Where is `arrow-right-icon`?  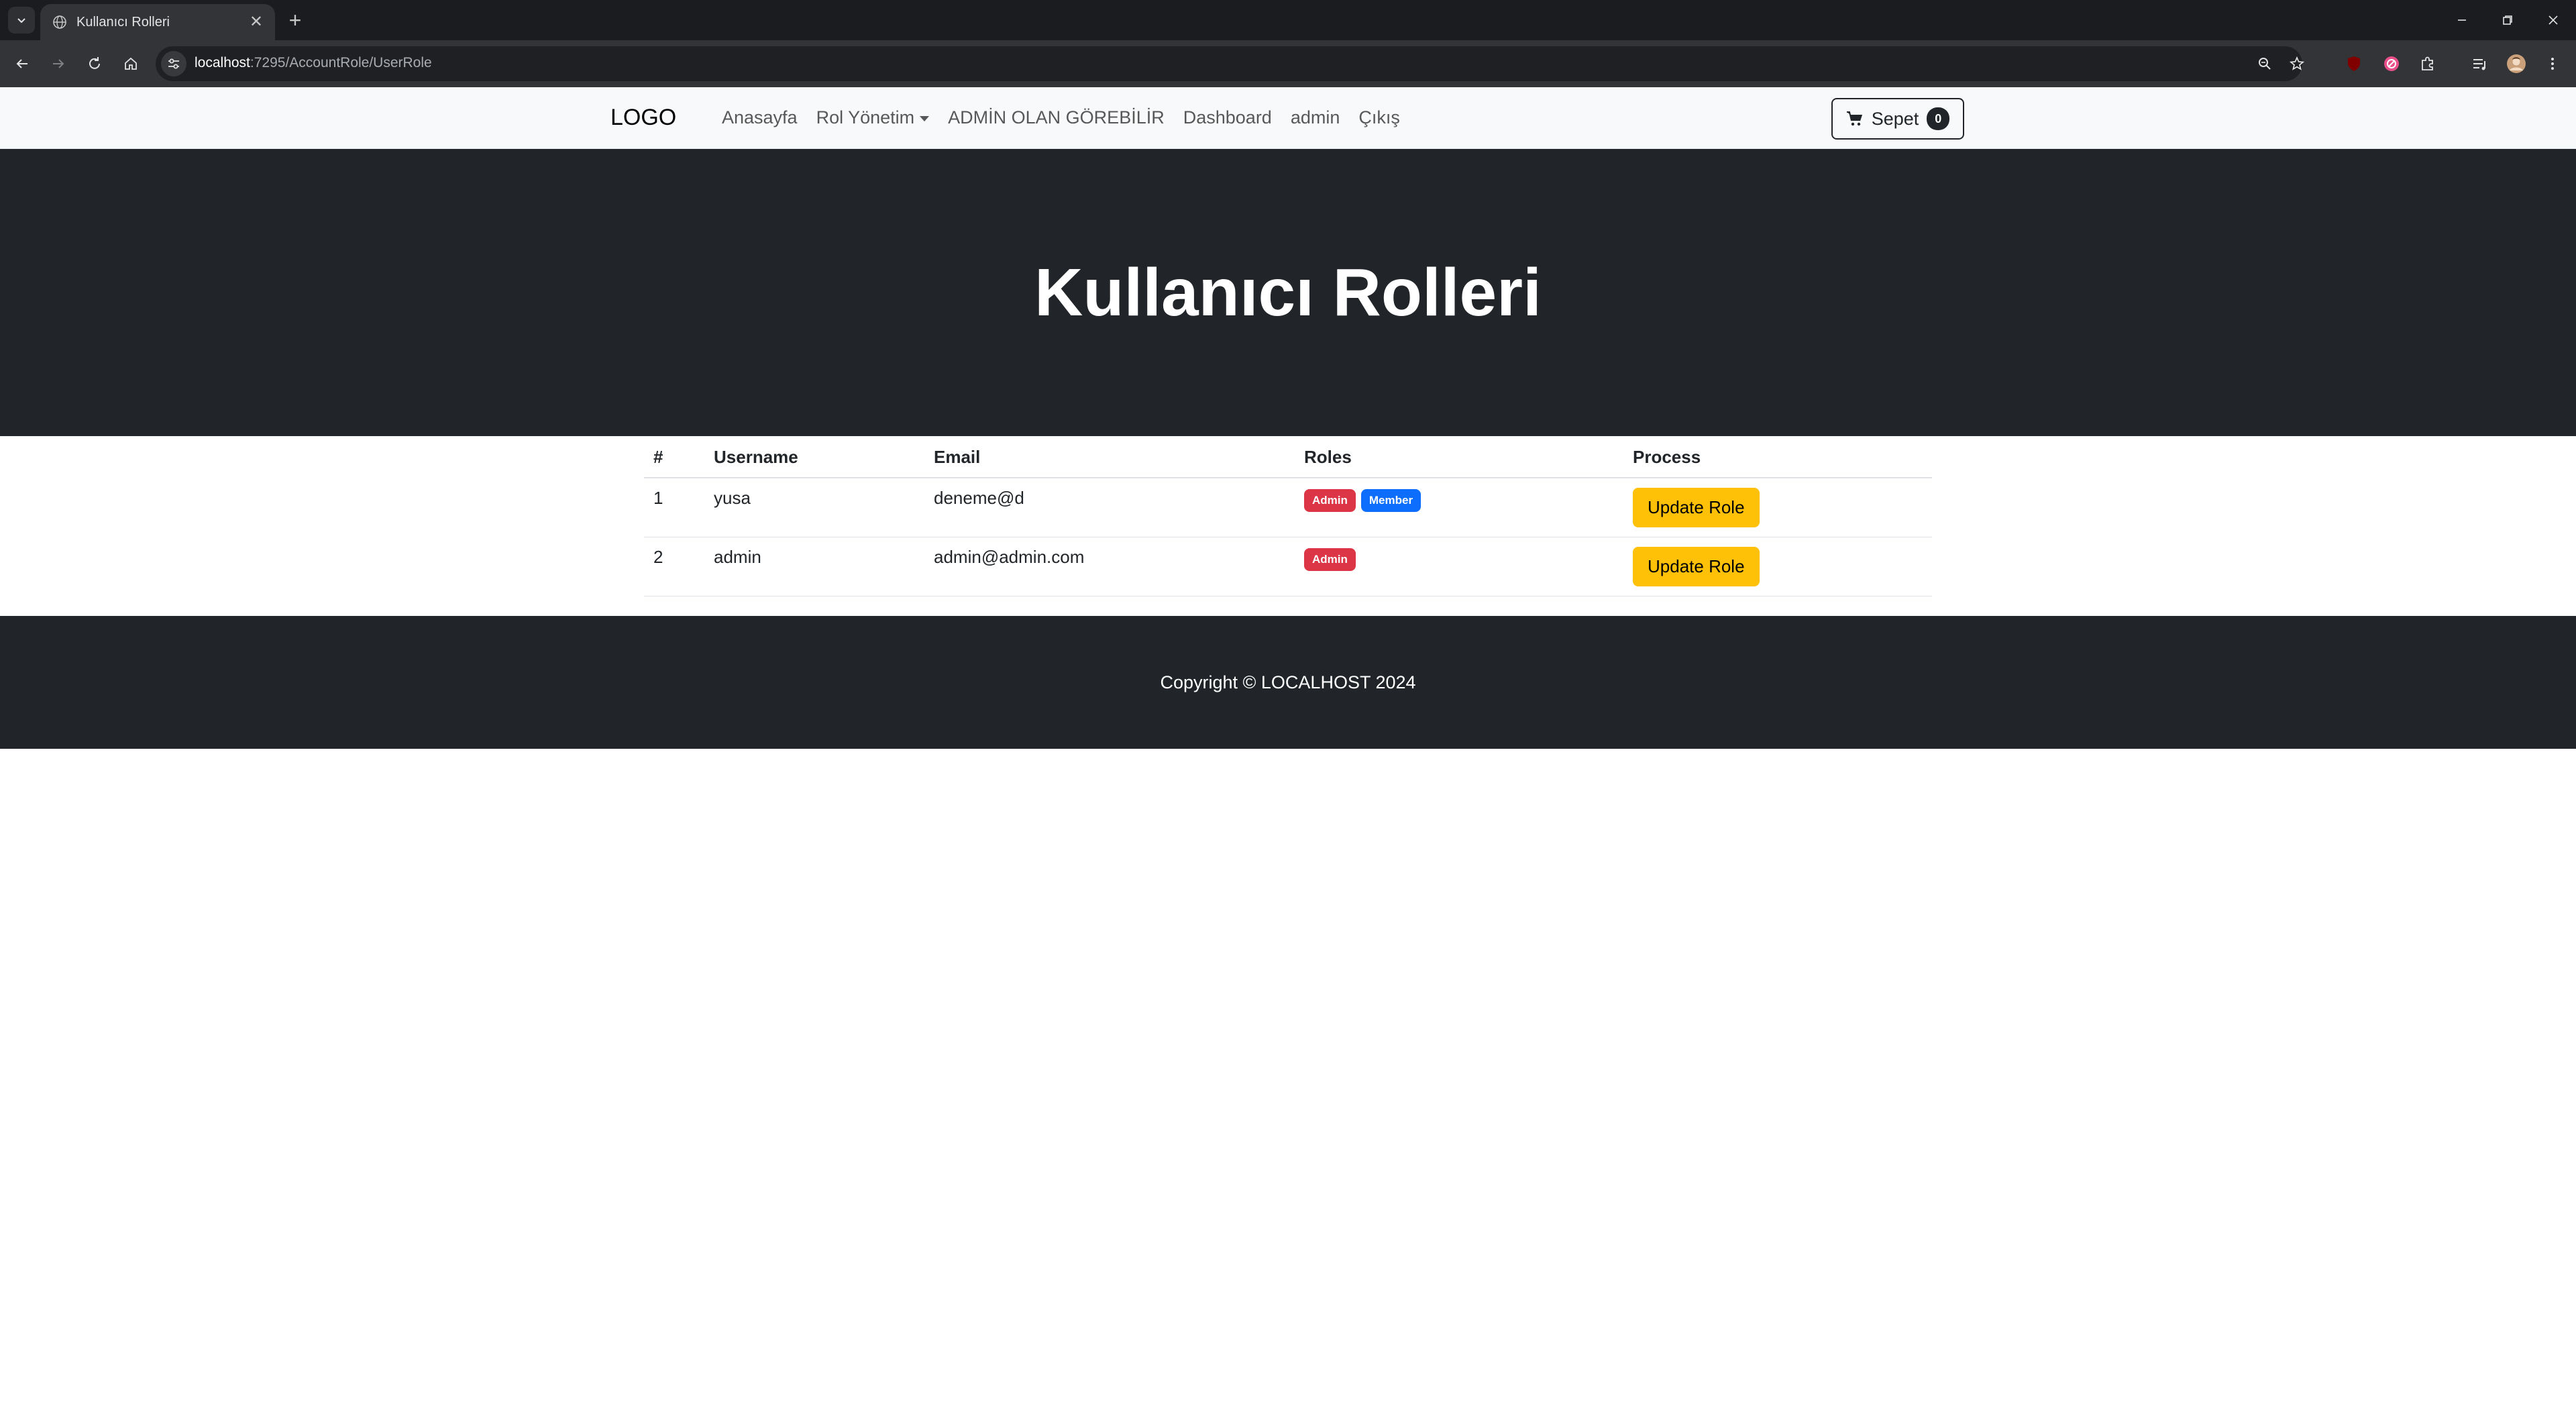
arrow-right-icon is located at coordinates (58, 63).